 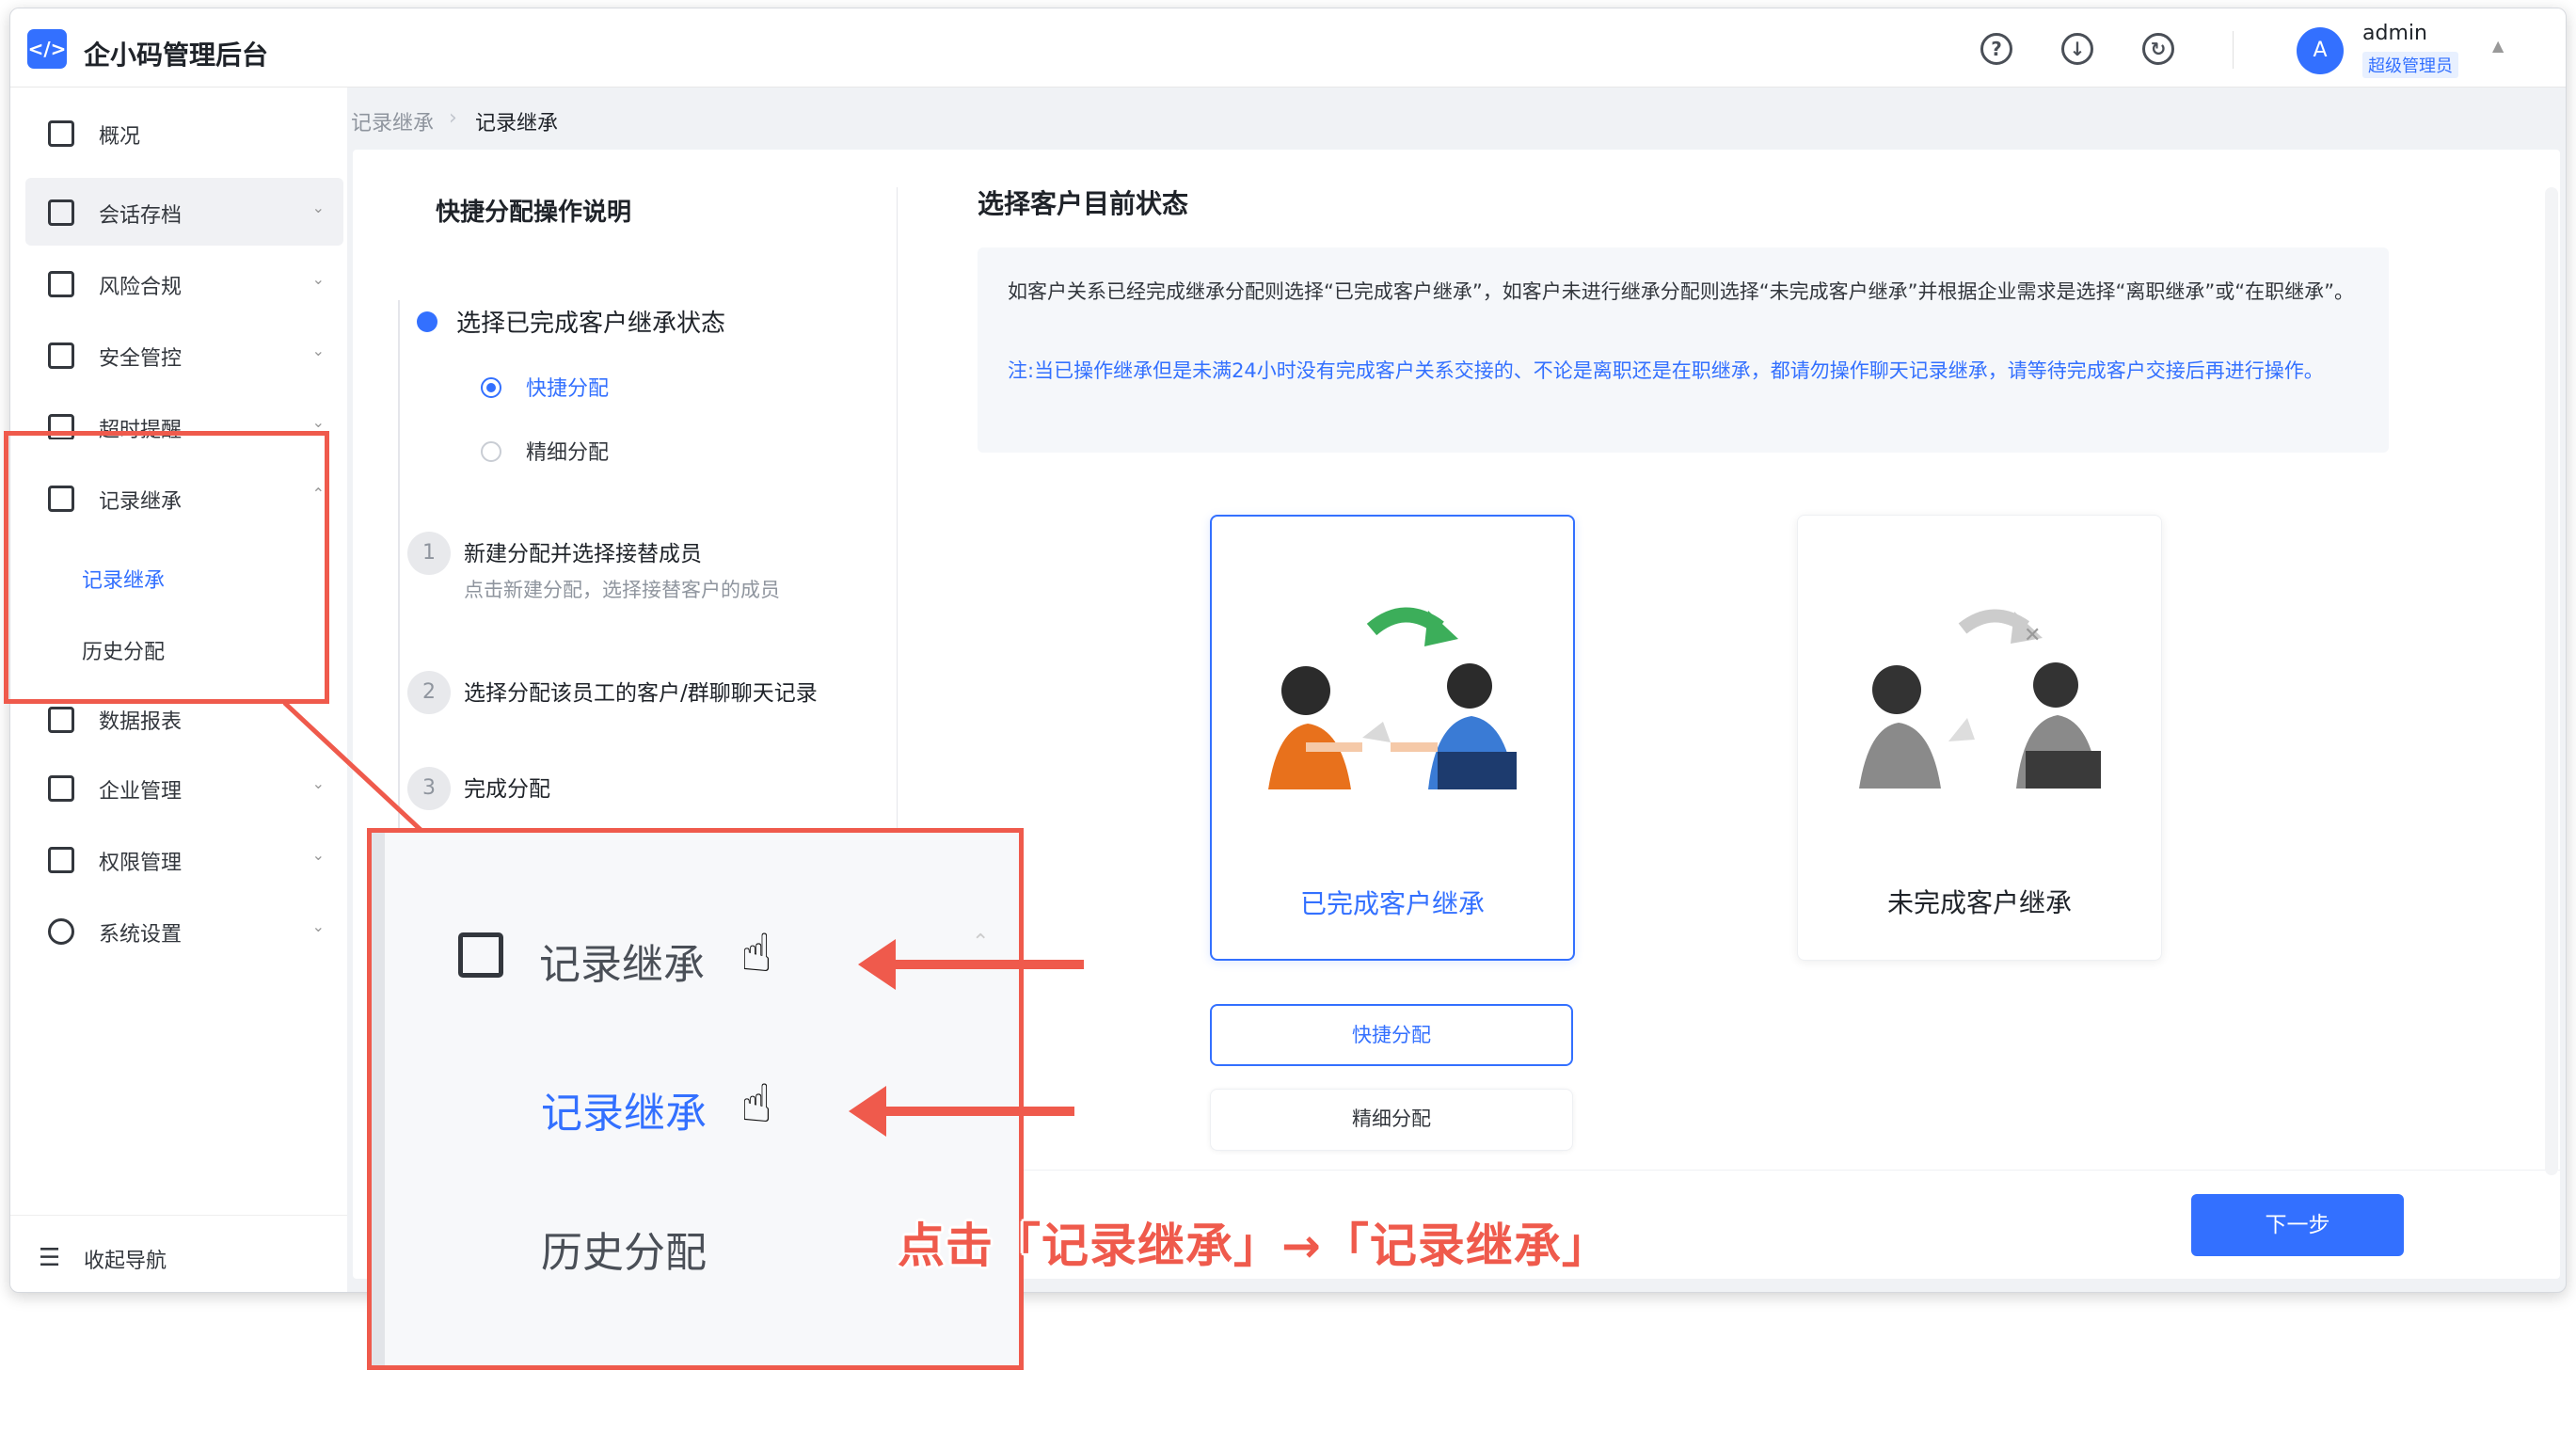 I want to click on app-logo-icon: </>, so click(x=47, y=49).